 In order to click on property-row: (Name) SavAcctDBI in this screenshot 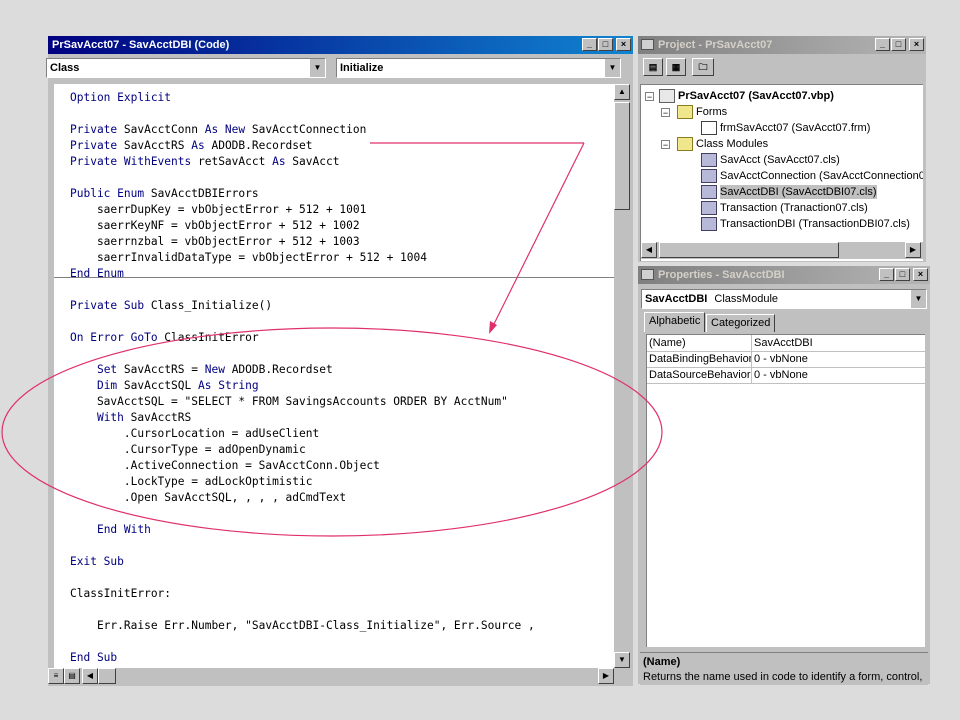, I will do `click(786, 343)`.